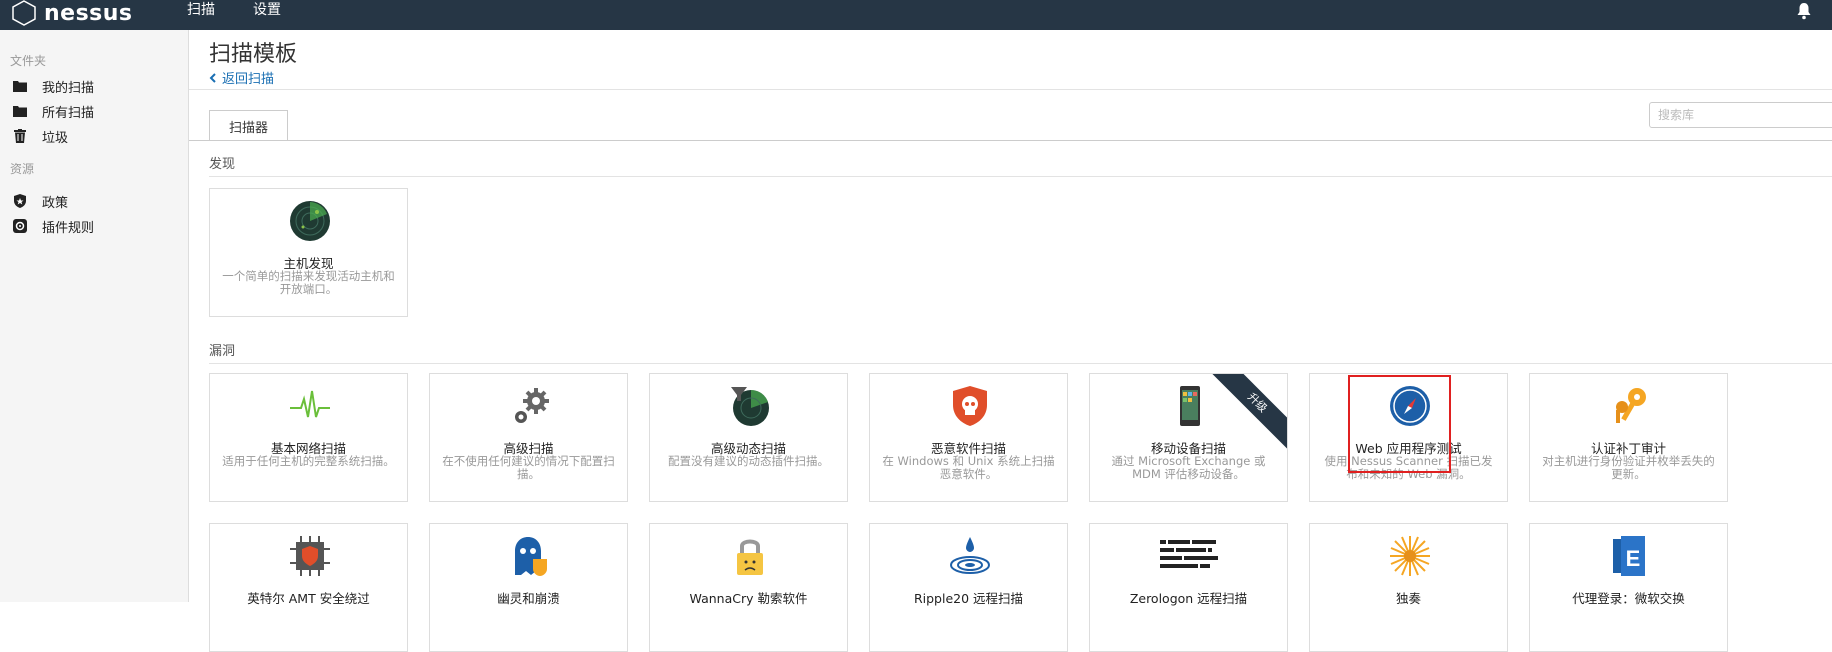 Image resolution: width=1832 pixels, height=652 pixels. What do you see at coordinates (20, 136) in the screenshot?
I see `trash-icon` at bounding box center [20, 136].